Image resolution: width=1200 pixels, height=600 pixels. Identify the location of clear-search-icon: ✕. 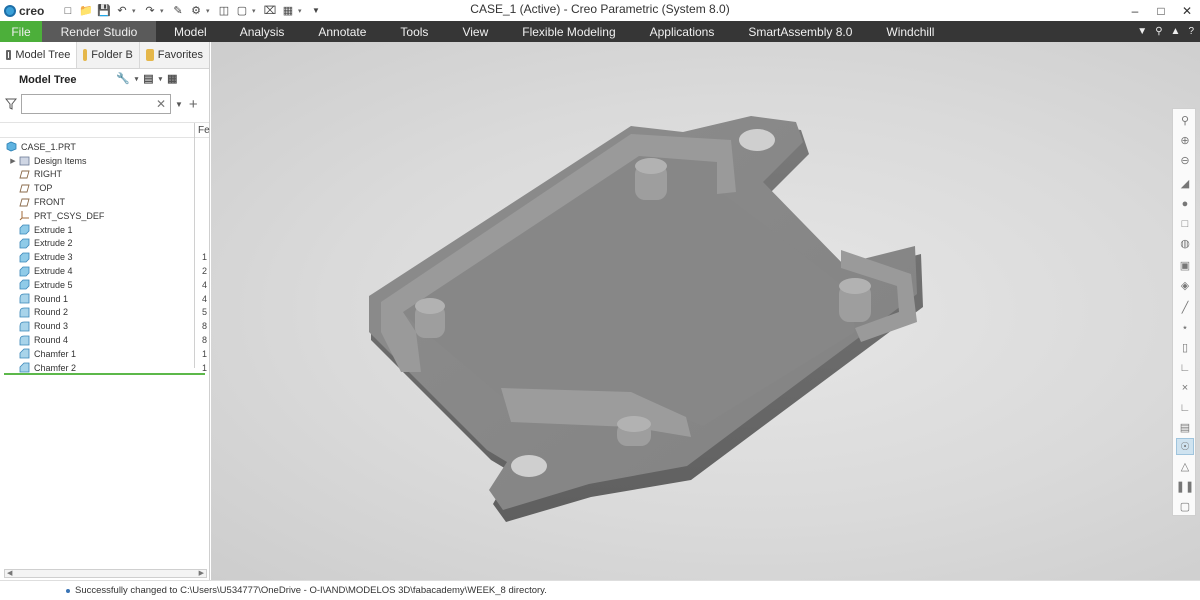
(161, 104).